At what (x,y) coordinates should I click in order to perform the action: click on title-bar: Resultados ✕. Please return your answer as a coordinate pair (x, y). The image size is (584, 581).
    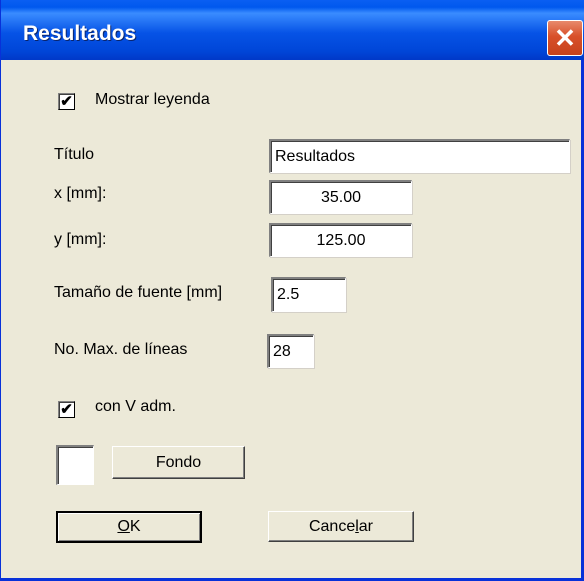
    Looking at the image, I should click on (292, 30).